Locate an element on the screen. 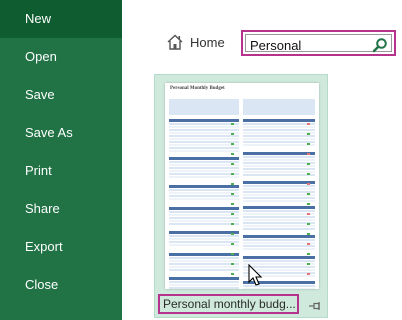 This screenshot has width=402, height=320. sidebar-item-close: Close is located at coordinates (61, 285).